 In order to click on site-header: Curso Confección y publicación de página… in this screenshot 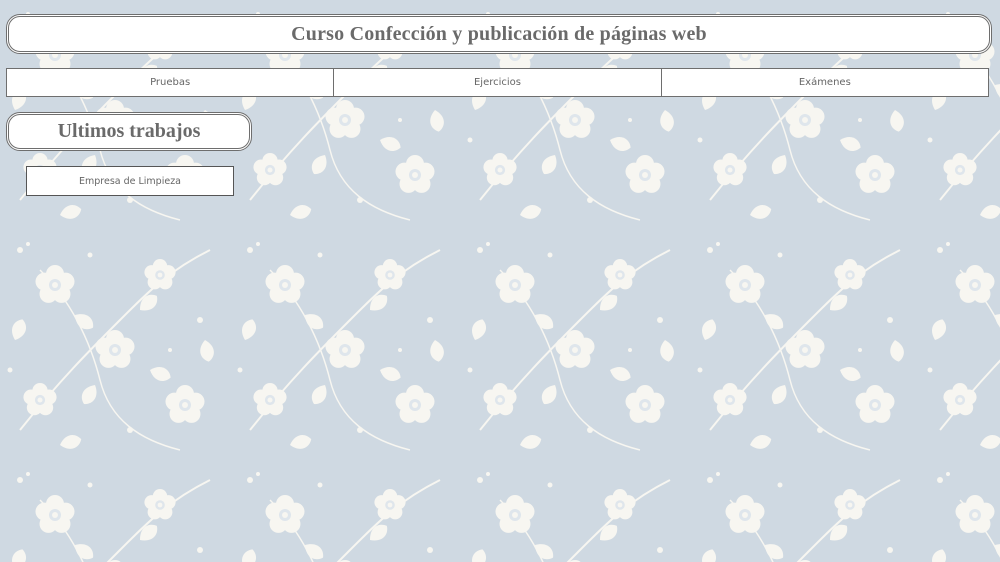, I will do `click(499, 34)`.